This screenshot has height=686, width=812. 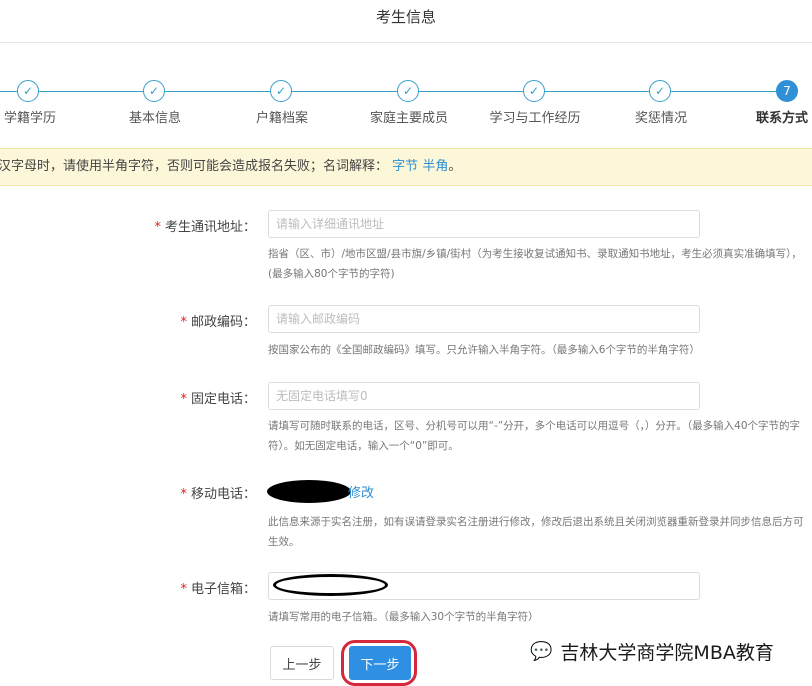 What do you see at coordinates (535, 118) in the screenshot?
I see `step-5-label: 学习与工作经历` at bounding box center [535, 118].